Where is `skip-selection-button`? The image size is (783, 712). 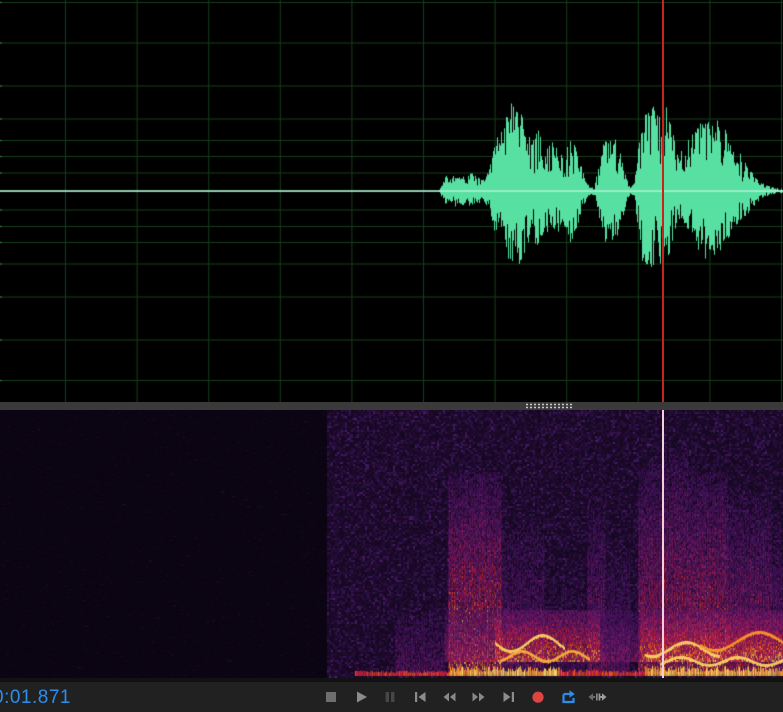 skip-selection-button is located at coordinates (597, 697).